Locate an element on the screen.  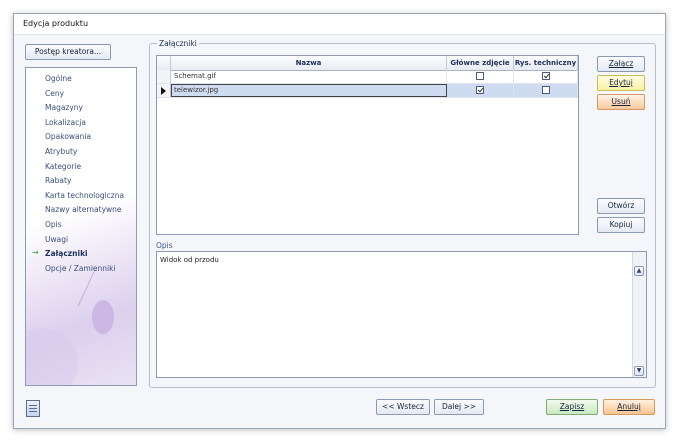
attachment-name: Schemat.gif is located at coordinates (309, 76).